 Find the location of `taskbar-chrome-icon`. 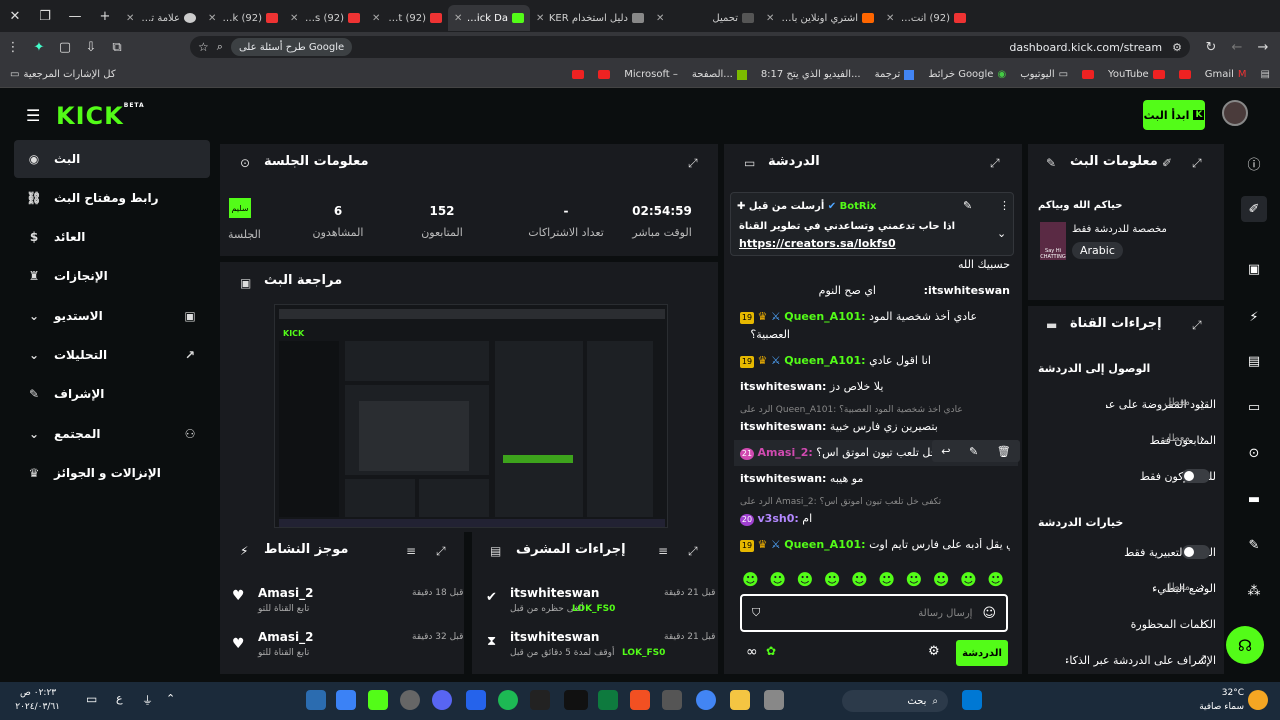

taskbar-chrome-icon is located at coordinates (706, 700).